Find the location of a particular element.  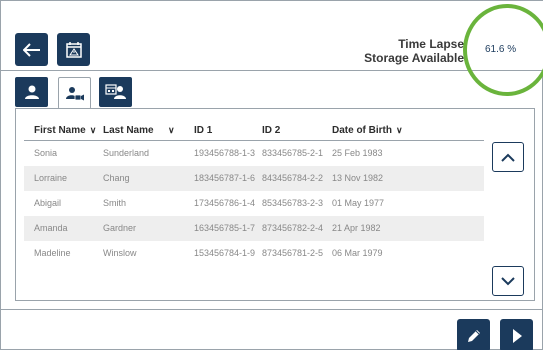

tab-group-calendar is located at coordinates (115, 92).